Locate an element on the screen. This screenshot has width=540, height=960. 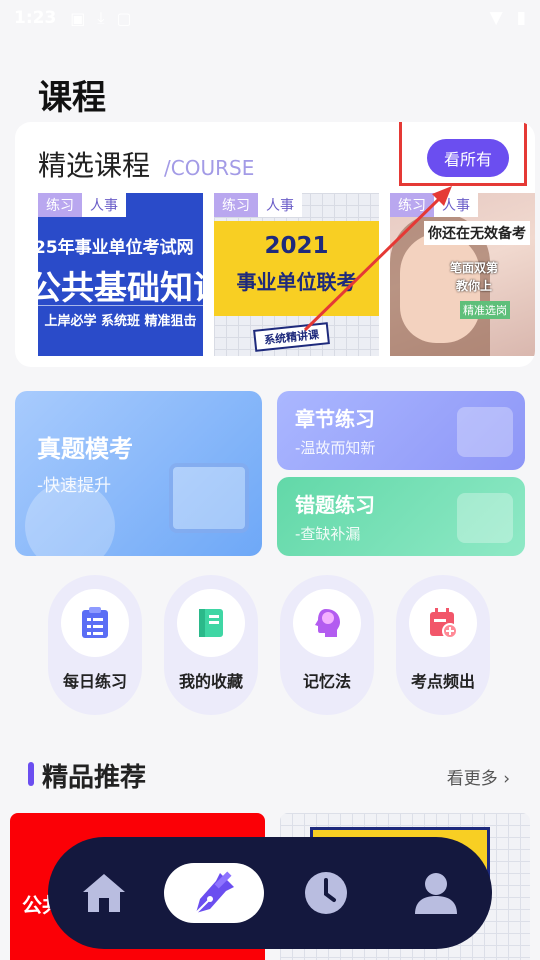
wrong-questions-tile: 错题练习 -查缺补漏 is located at coordinates (401, 516).